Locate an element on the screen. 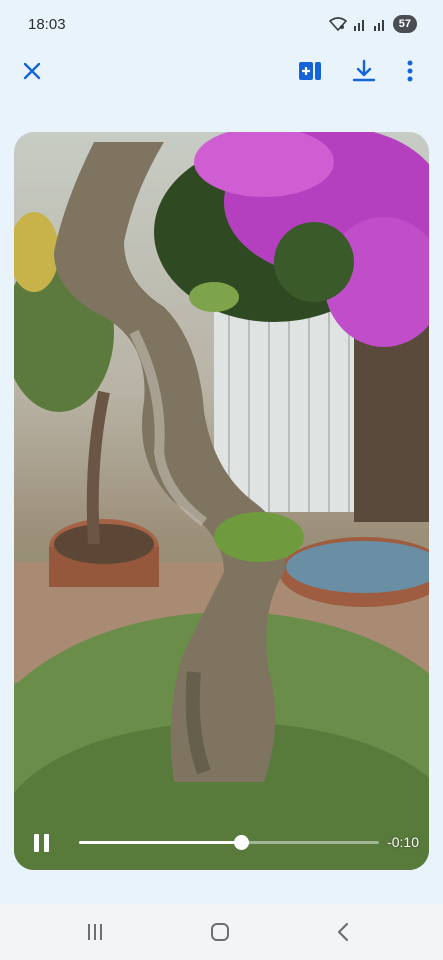  video-controls: -0:10 is located at coordinates (221, 843).